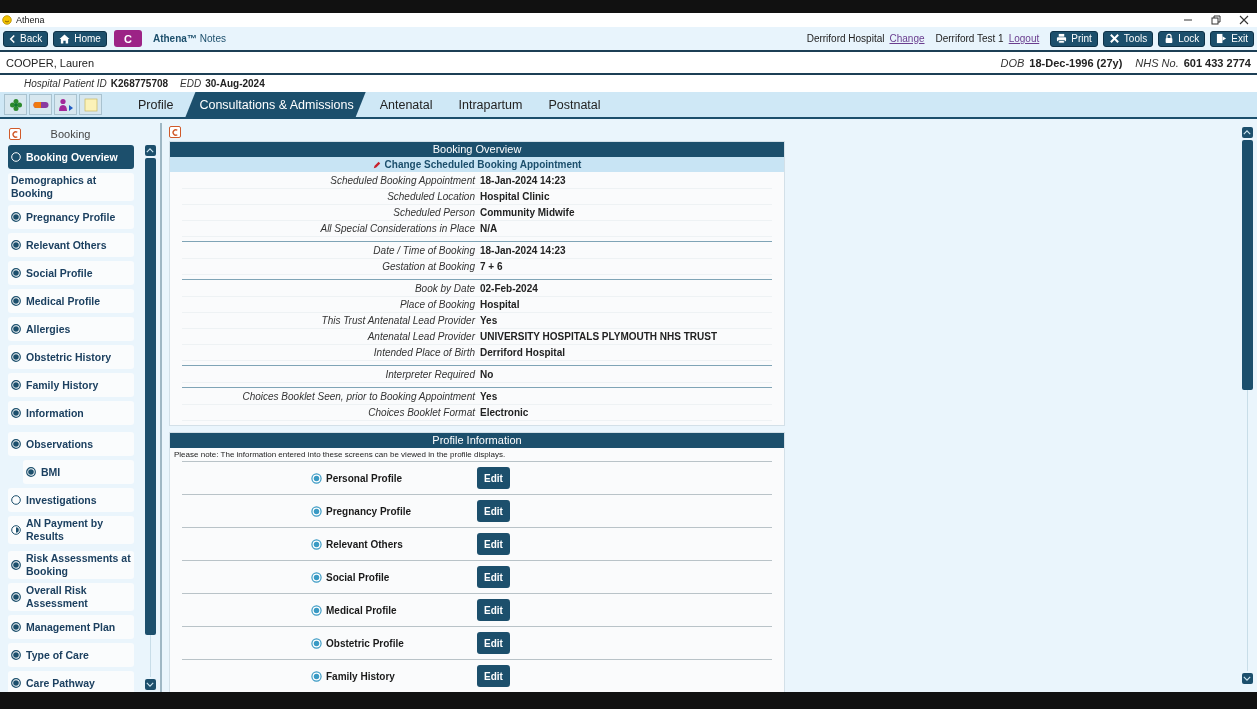 This screenshot has height=709, width=1257. Describe the element at coordinates (405, 104) in the screenshot. I see `tab: Antenatal` at that location.